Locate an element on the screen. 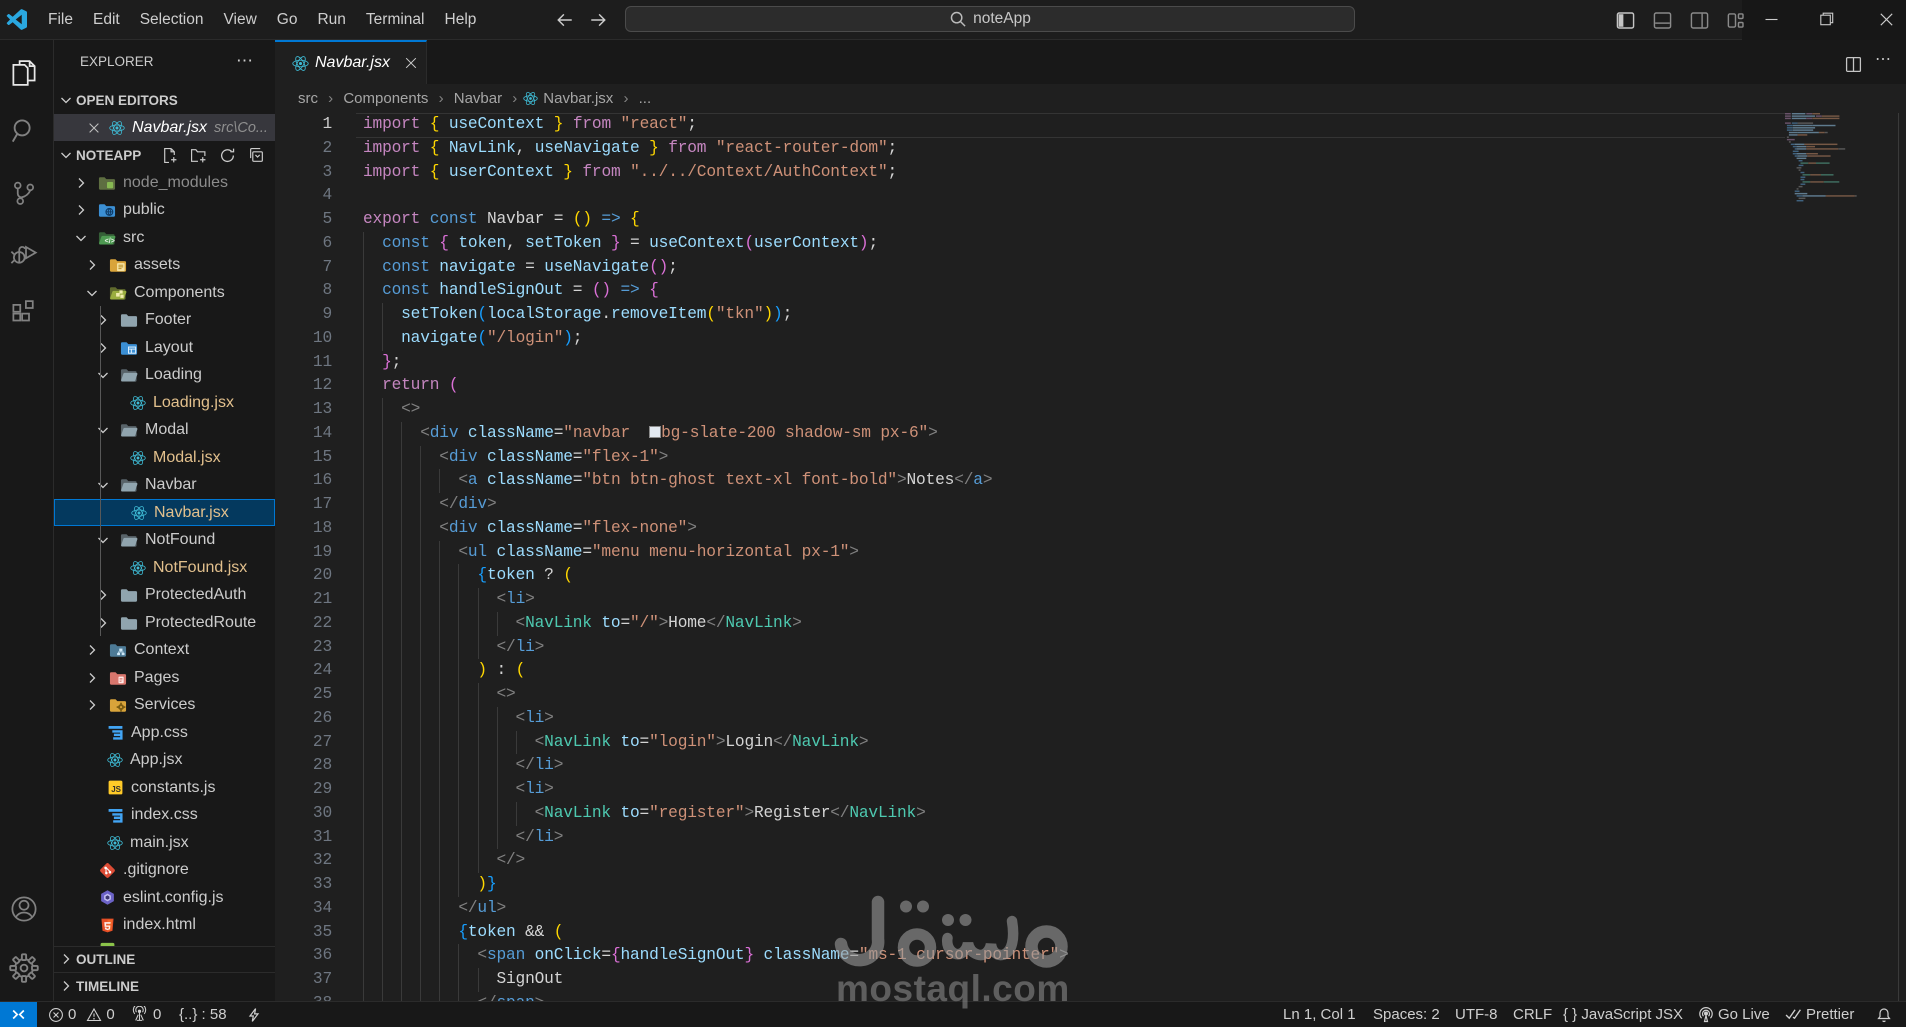 This screenshot has width=1906, height=1027. svg-text: JS is located at coordinates (116, 789).